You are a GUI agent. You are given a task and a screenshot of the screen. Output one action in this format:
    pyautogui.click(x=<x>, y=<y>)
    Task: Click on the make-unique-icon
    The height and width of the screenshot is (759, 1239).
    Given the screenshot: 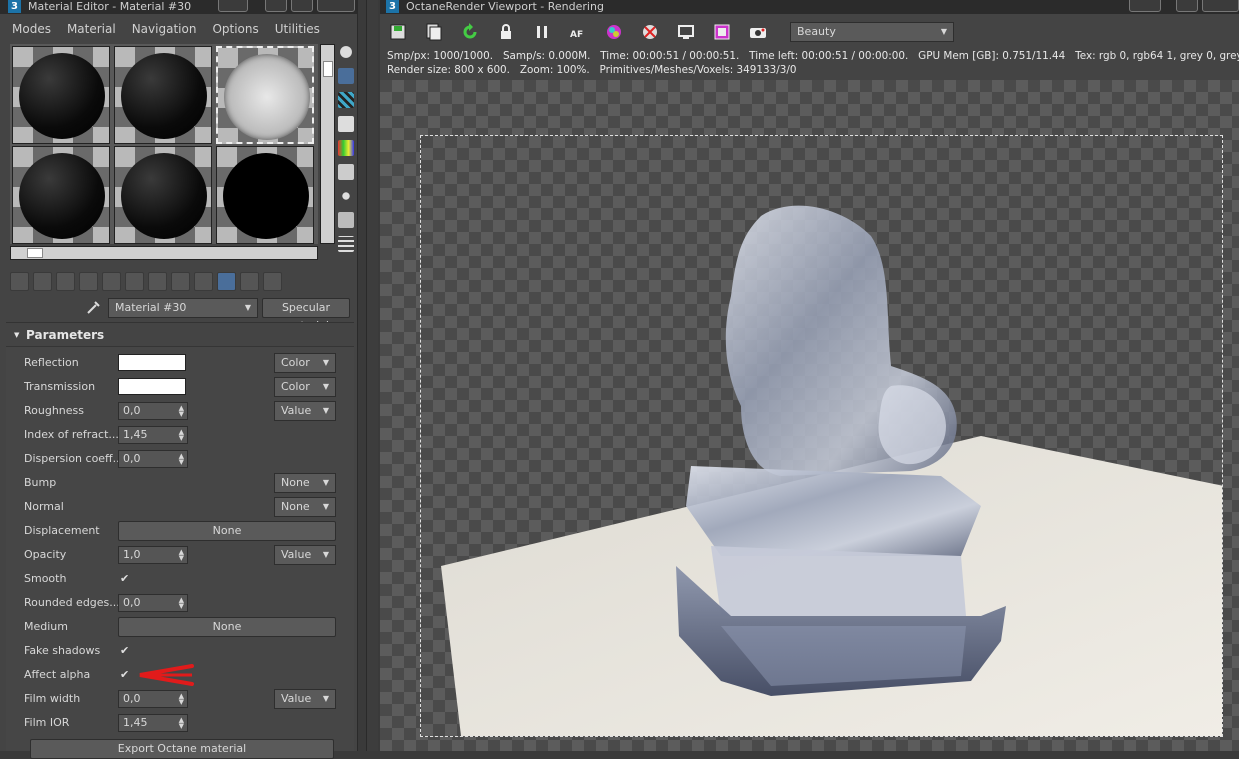 What is the action you would take?
    pyautogui.click(x=111, y=281)
    